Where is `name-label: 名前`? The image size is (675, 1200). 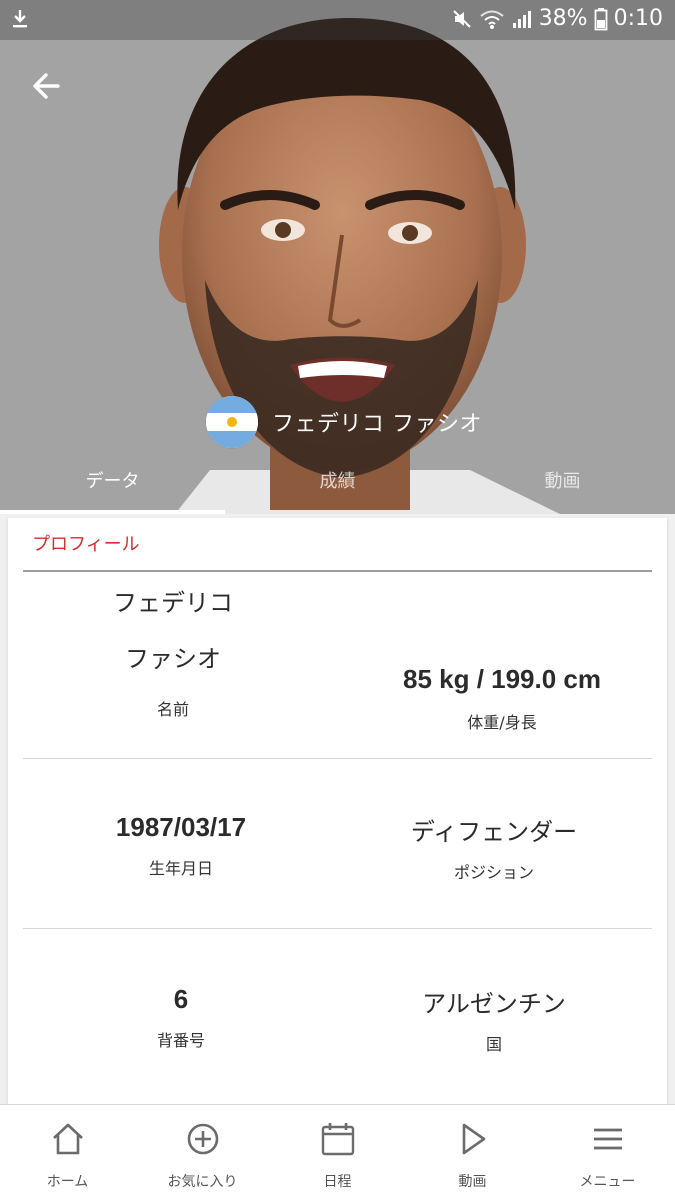 name-label: 名前 is located at coordinates (172, 709).